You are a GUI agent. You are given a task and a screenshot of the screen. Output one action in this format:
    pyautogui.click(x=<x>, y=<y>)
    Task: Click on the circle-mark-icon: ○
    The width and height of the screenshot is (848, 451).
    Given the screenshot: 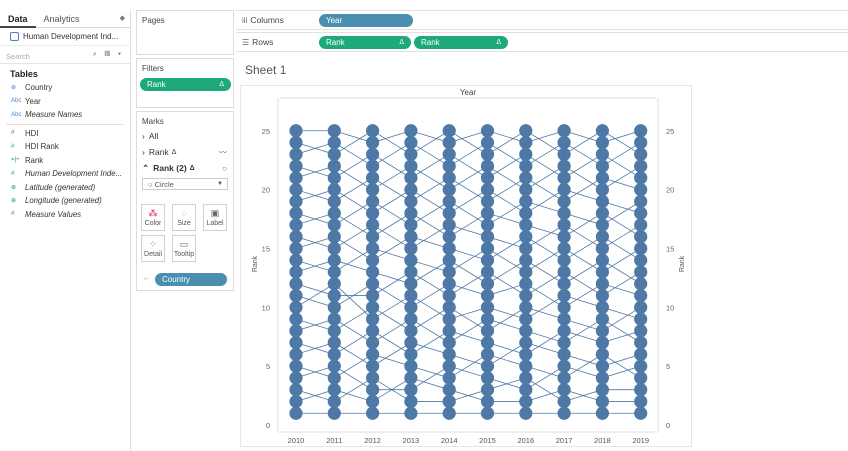 What is the action you would take?
    pyautogui.click(x=224, y=168)
    